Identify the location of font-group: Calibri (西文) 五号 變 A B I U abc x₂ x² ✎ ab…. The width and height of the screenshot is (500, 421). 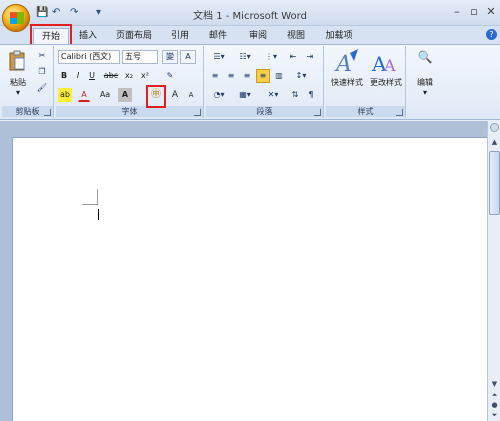
(130, 82).